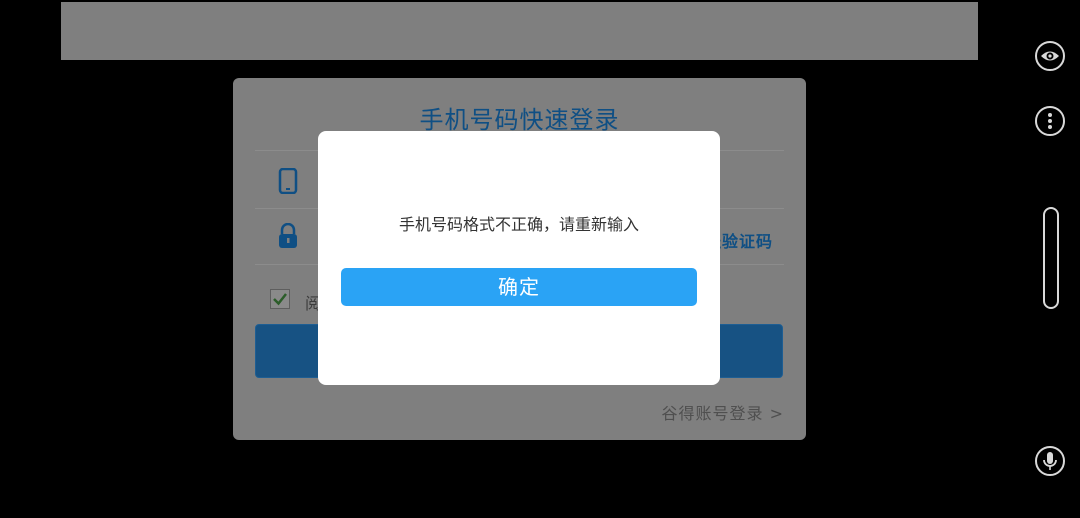 This screenshot has width=1080, height=518. I want to click on agree-checkbox, so click(280, 299).